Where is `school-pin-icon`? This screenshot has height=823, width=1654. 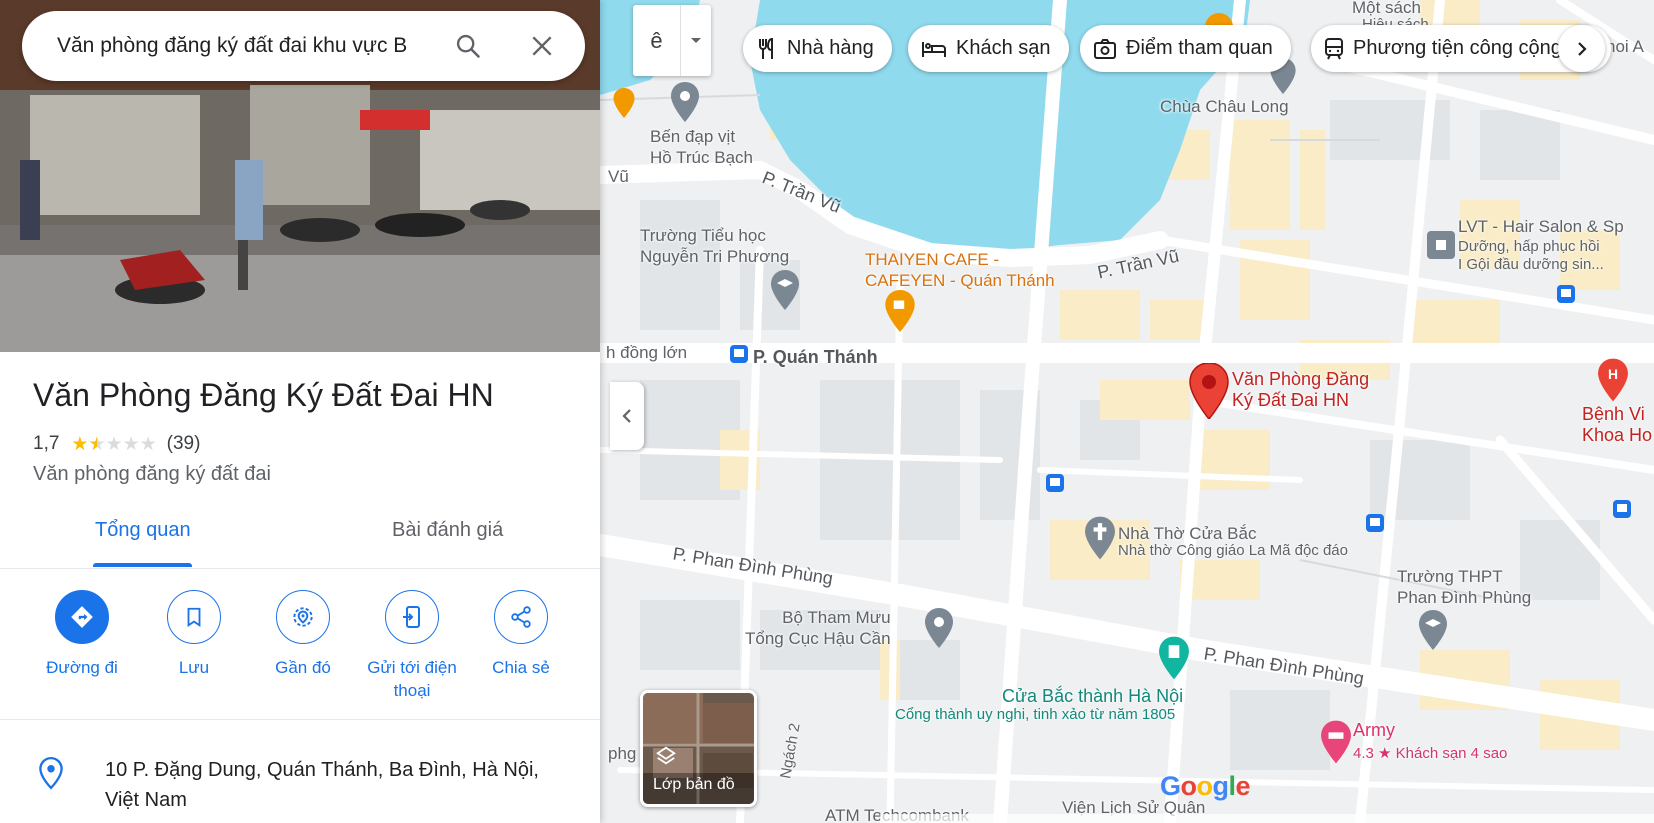
school-pin-icon is located at coordinates (785, 290).